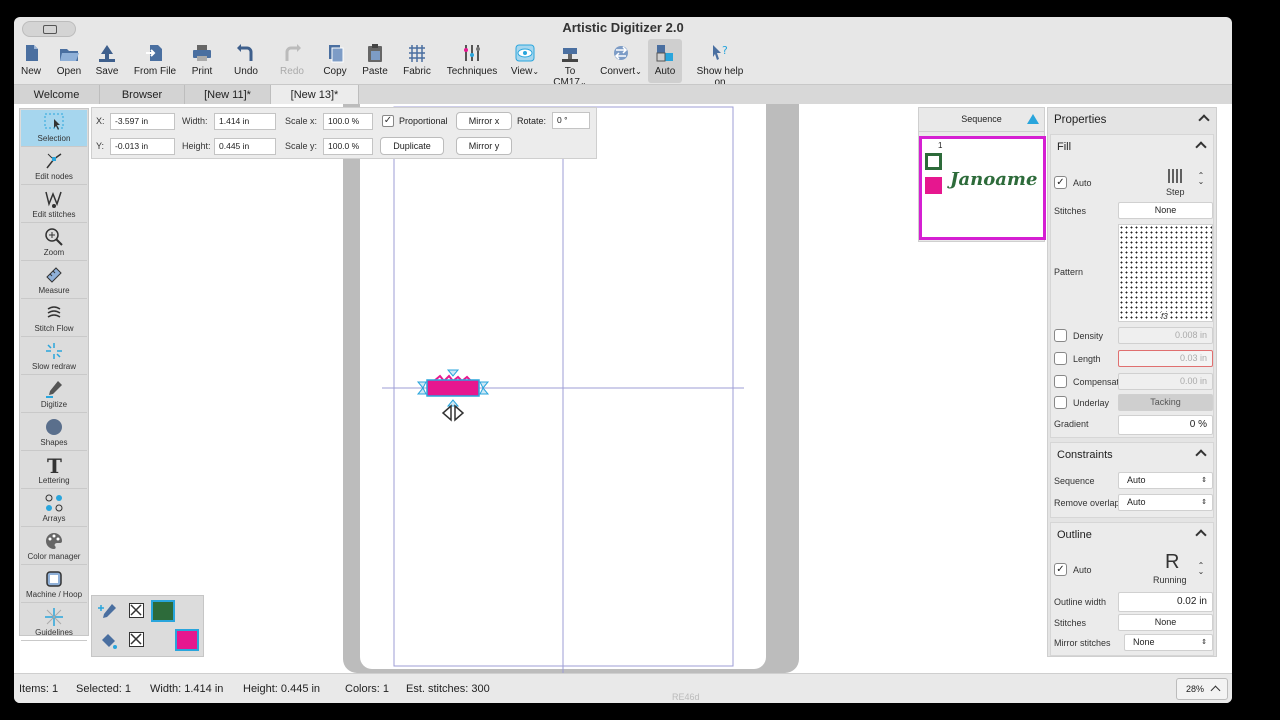 This screenshot has width=1280, height=720. I want to click on tool-digitize: Digitize, so click(54, 394).